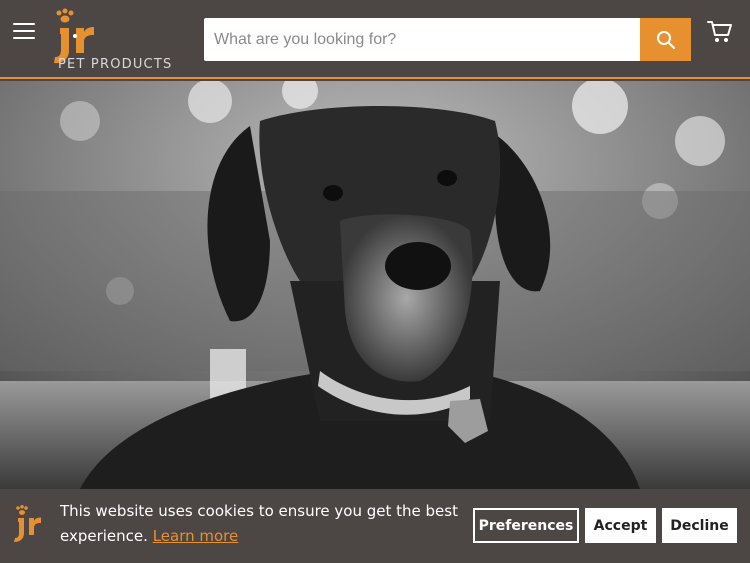 The image size is (750, 563). What do you see at coordinates (30, 527) in the screenshot?
I see `cookie-logo-icon` at bounding box center [30, 527].